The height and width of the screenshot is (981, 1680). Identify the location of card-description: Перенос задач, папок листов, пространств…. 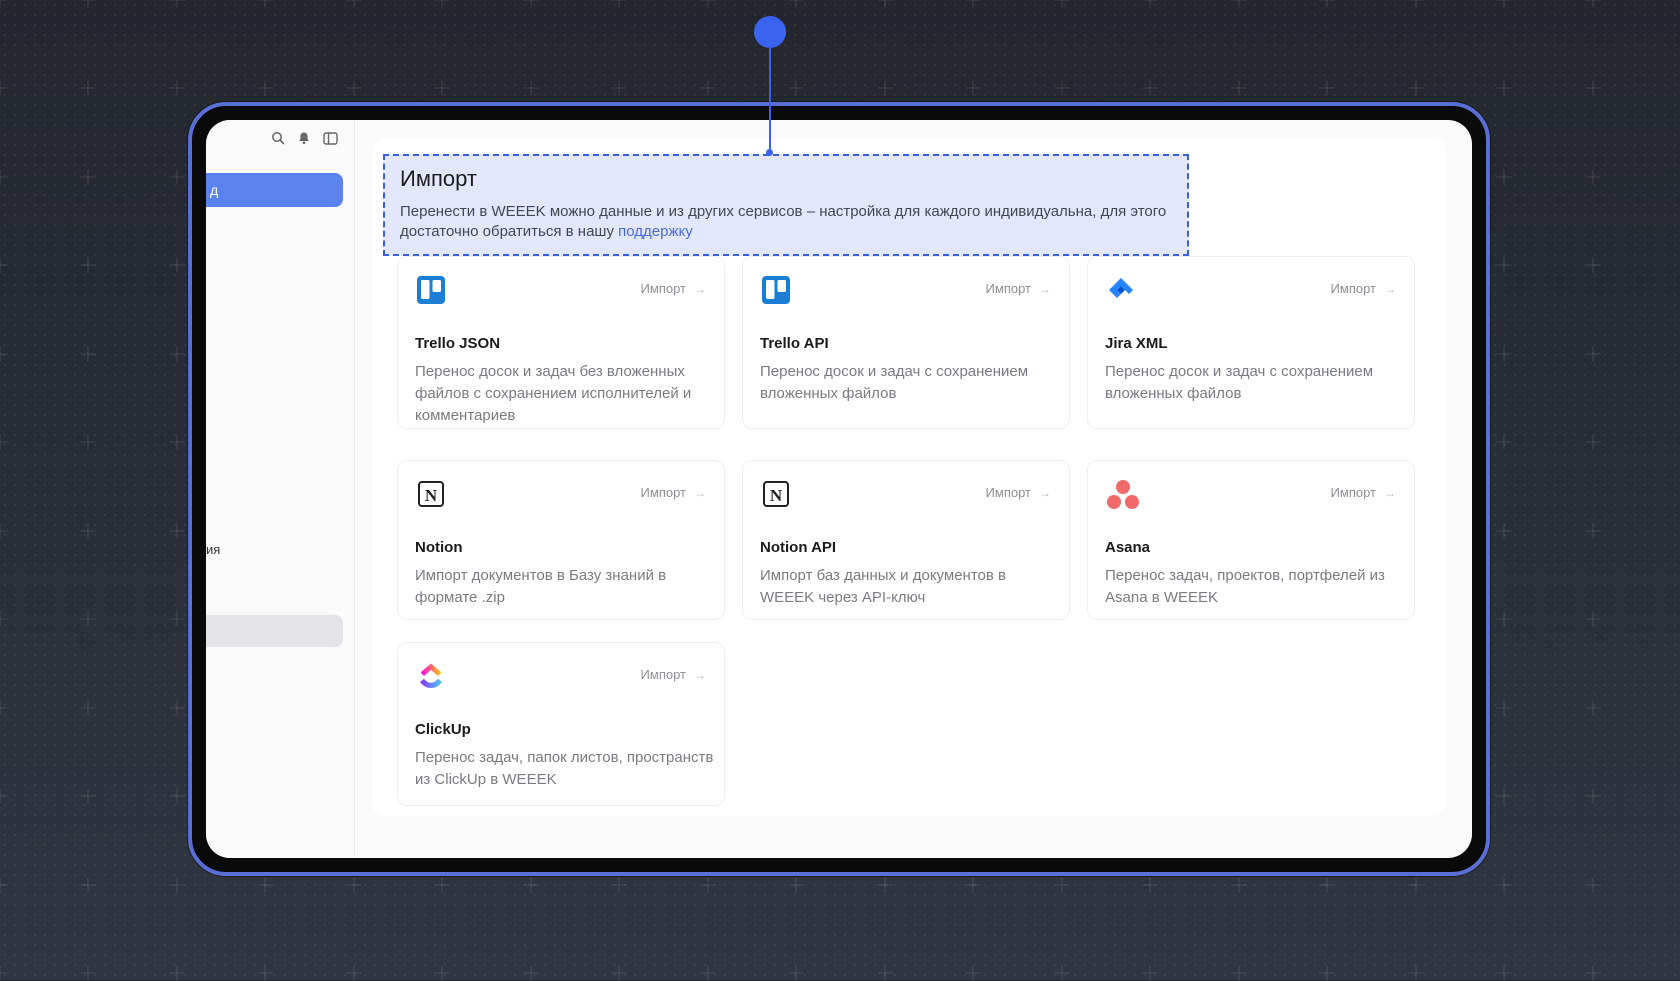
(564, 768).